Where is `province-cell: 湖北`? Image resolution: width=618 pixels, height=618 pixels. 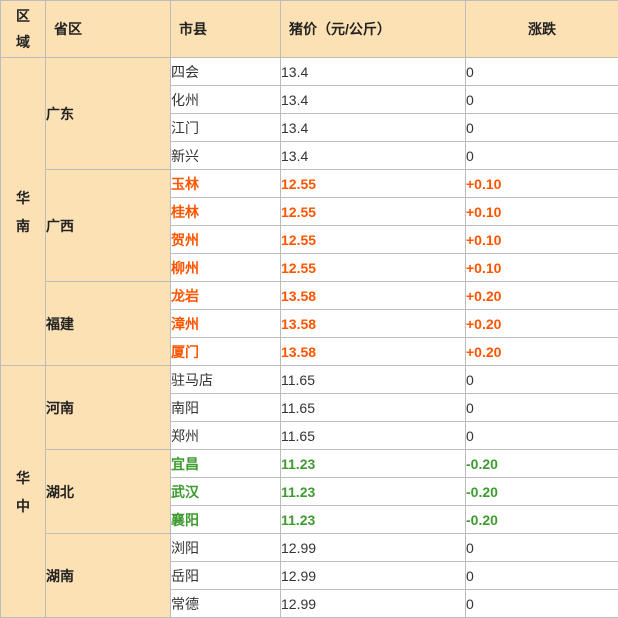 province-cell: 湖北 is located at coordinates (108, 491).